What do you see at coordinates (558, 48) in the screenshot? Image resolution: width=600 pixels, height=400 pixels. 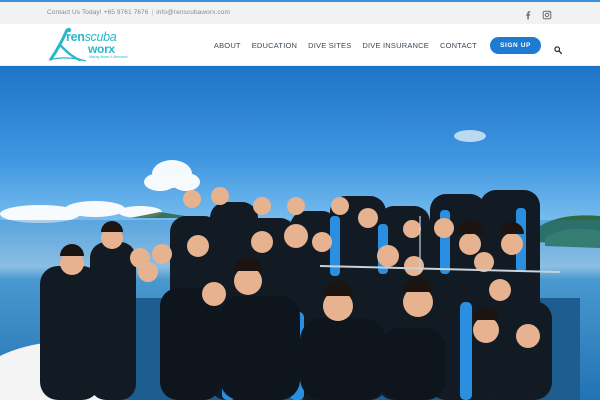 I see `search-icon` at bounding box center [558, 48].